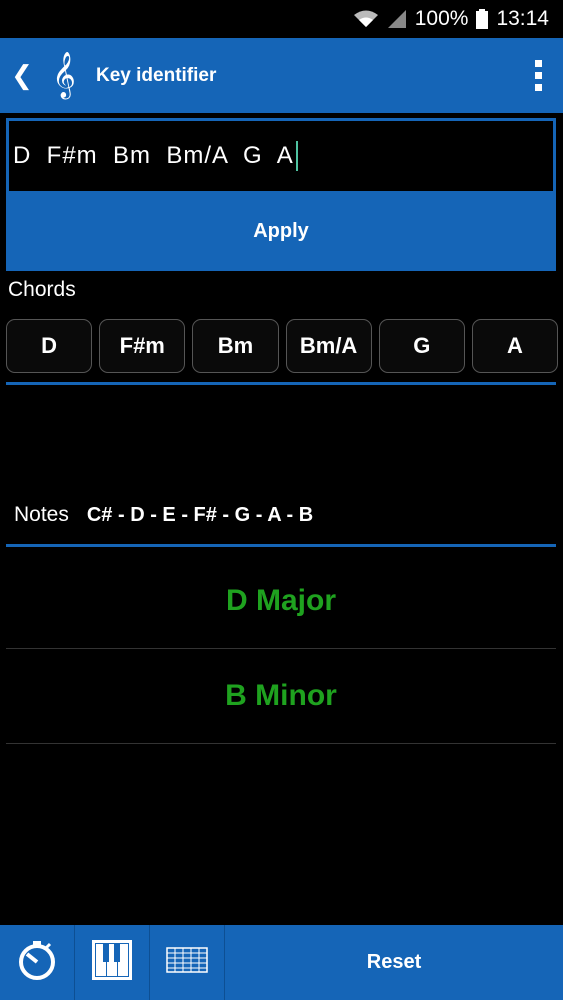 The width and height of the screenshot is (563, 1000). I want to click on battery-percent: 100%, so click(441, 18).